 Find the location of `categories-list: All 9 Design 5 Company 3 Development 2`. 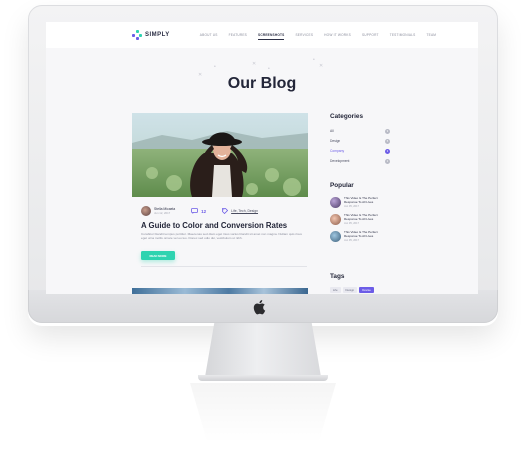

categories-list: All 9 Design 5 Company 3 Development 2 is located at coordinates (360, 146).